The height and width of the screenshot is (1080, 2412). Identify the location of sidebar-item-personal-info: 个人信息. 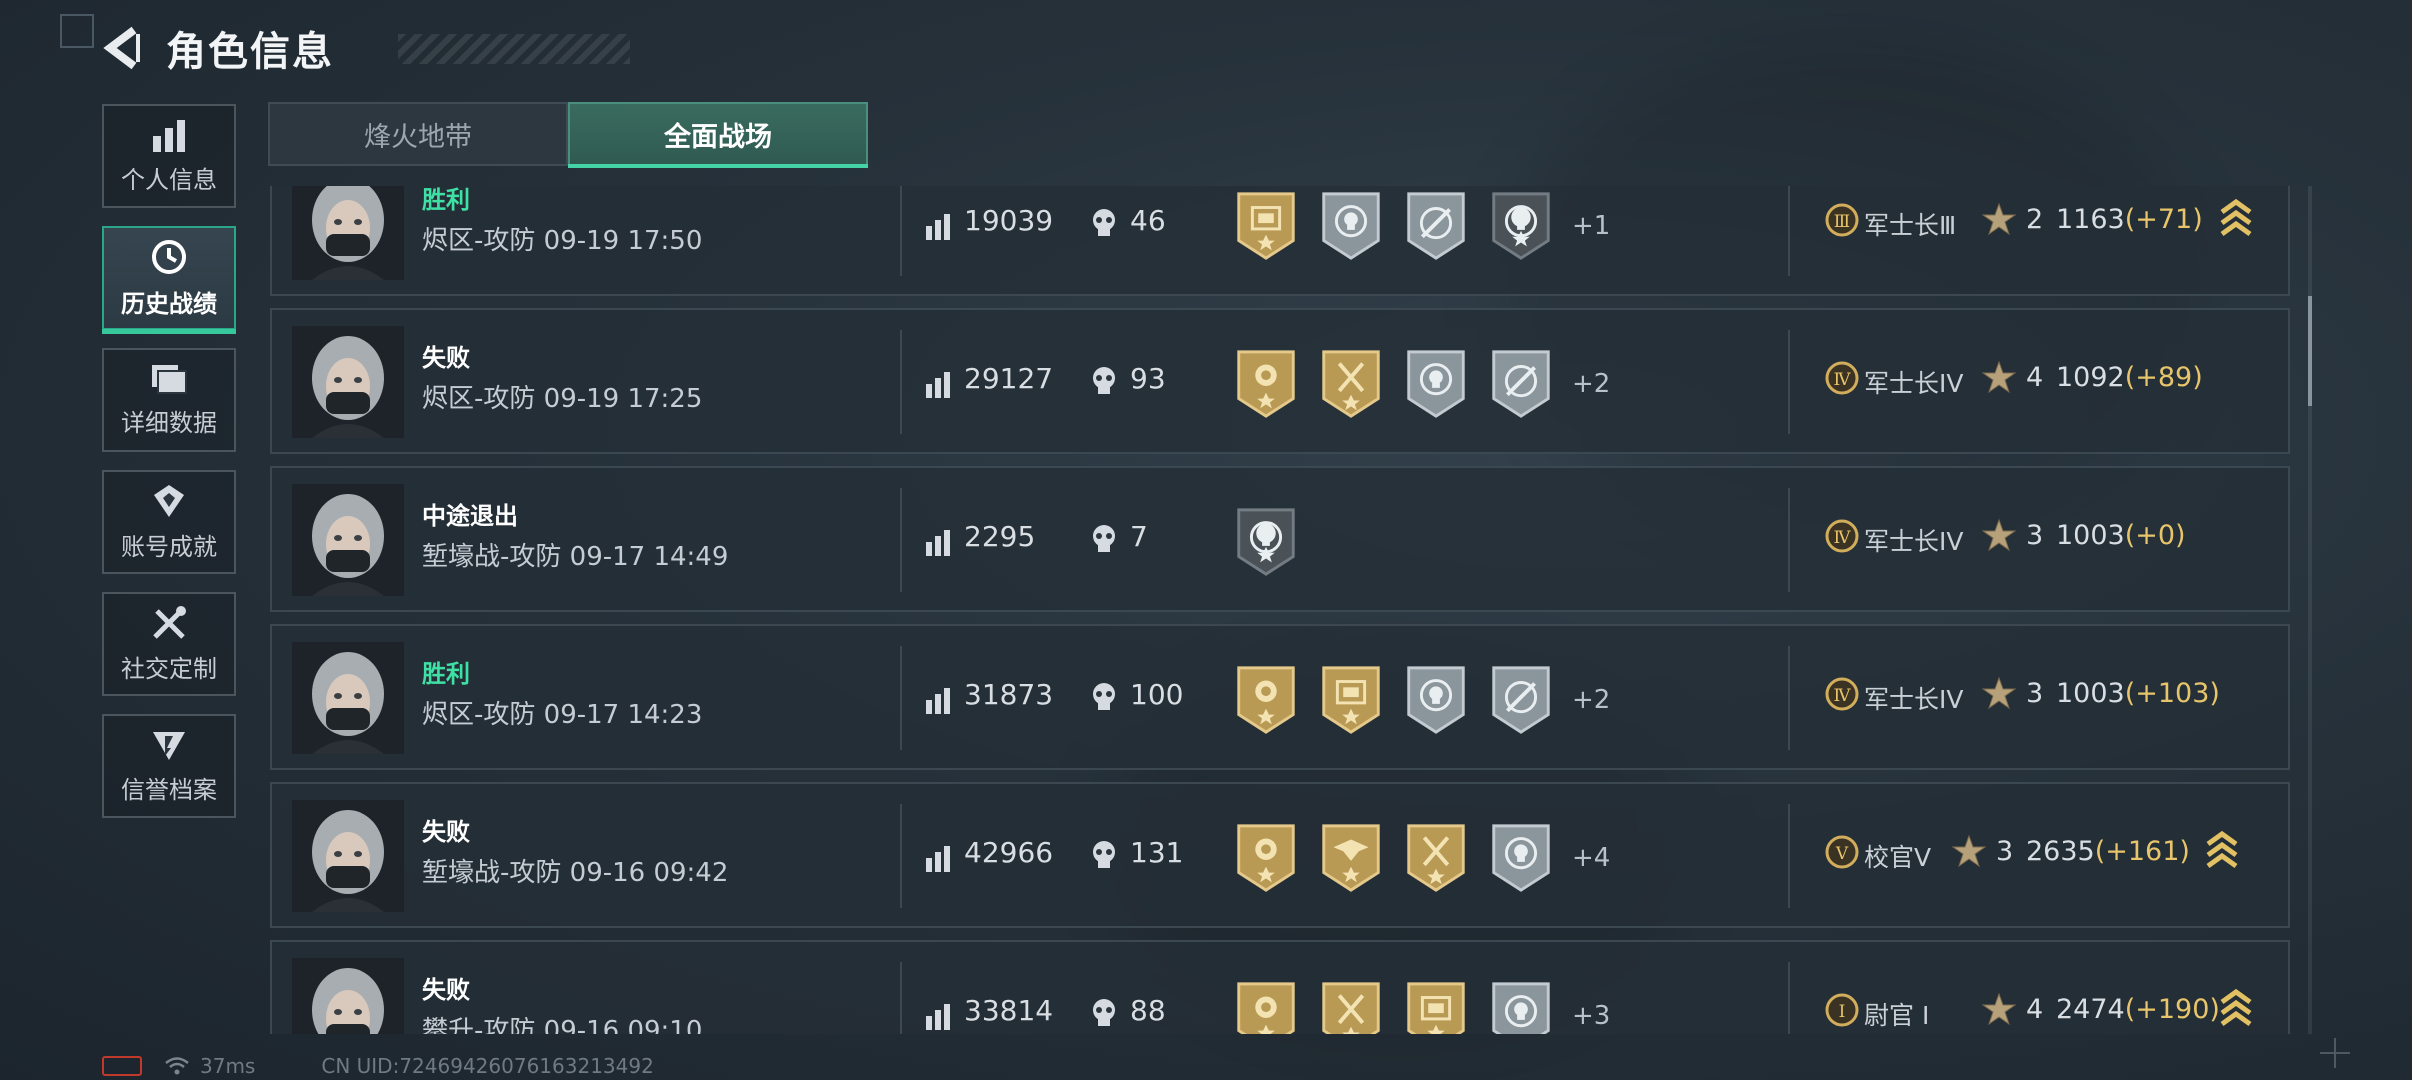
(169, 156).